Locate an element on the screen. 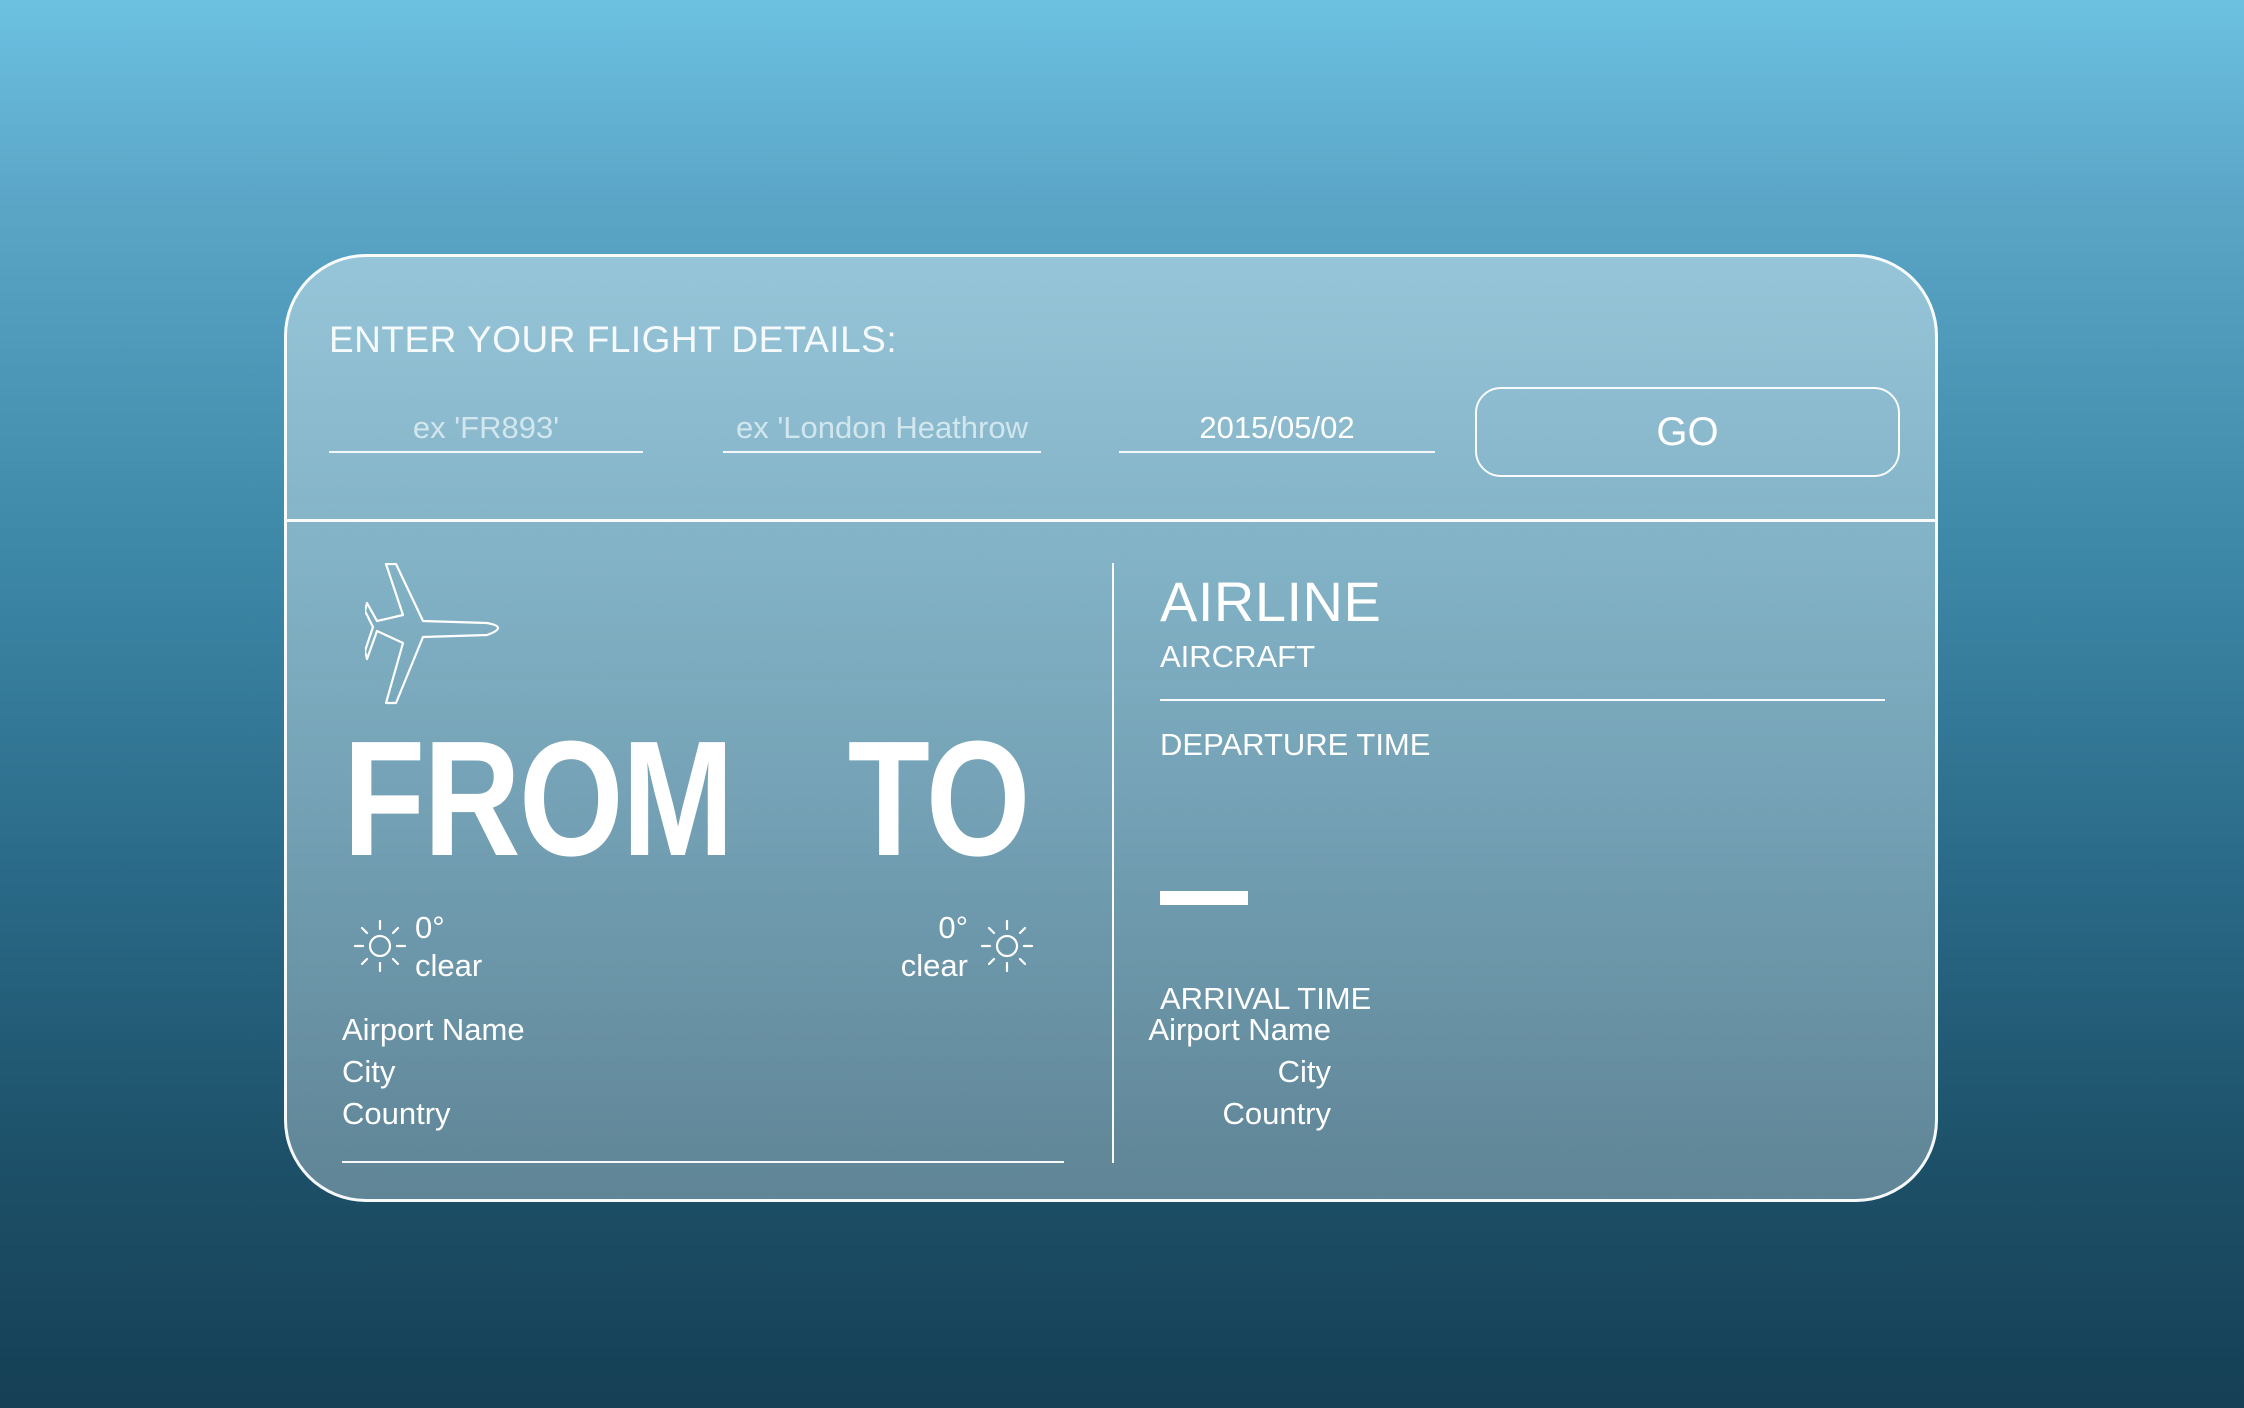  to-temperature: 0° is located at coordinates (953, 927).